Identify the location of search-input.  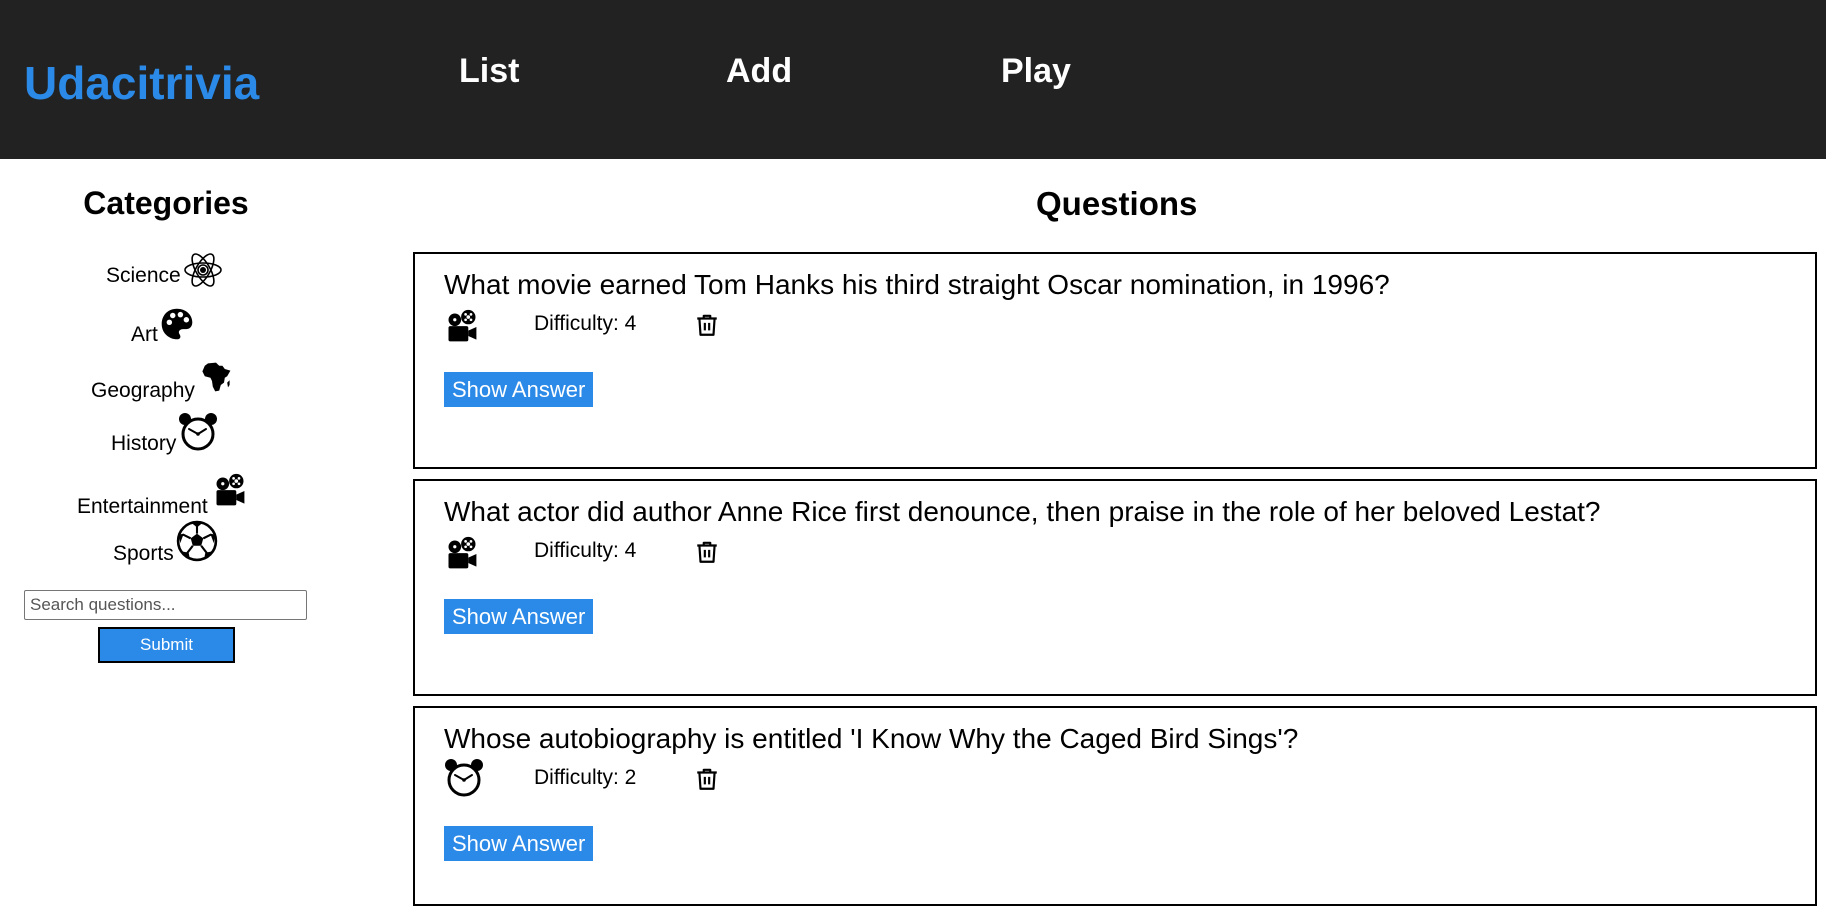
(165, 605).